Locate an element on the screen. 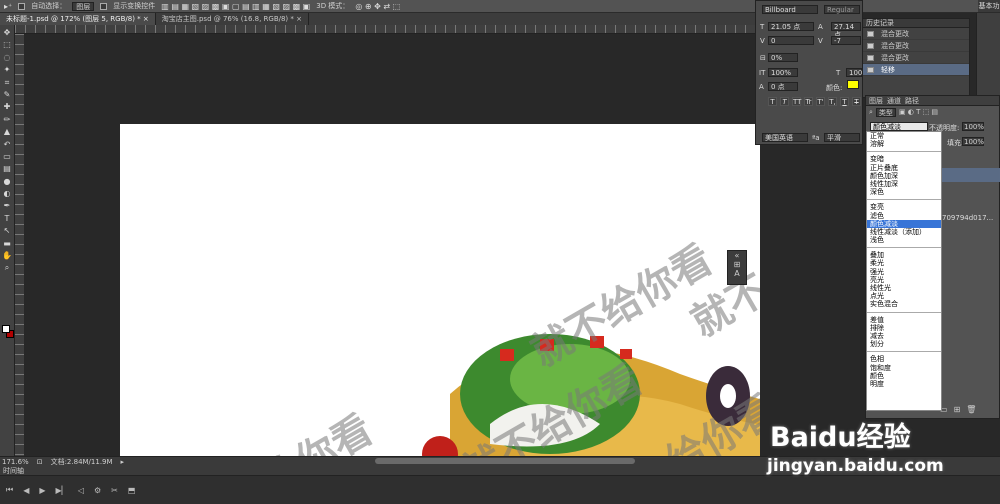 Image resolution: width=1000 pixels, height=504 pixels. first-frame-icon: ⏮ is located at coordinates (9, 490).